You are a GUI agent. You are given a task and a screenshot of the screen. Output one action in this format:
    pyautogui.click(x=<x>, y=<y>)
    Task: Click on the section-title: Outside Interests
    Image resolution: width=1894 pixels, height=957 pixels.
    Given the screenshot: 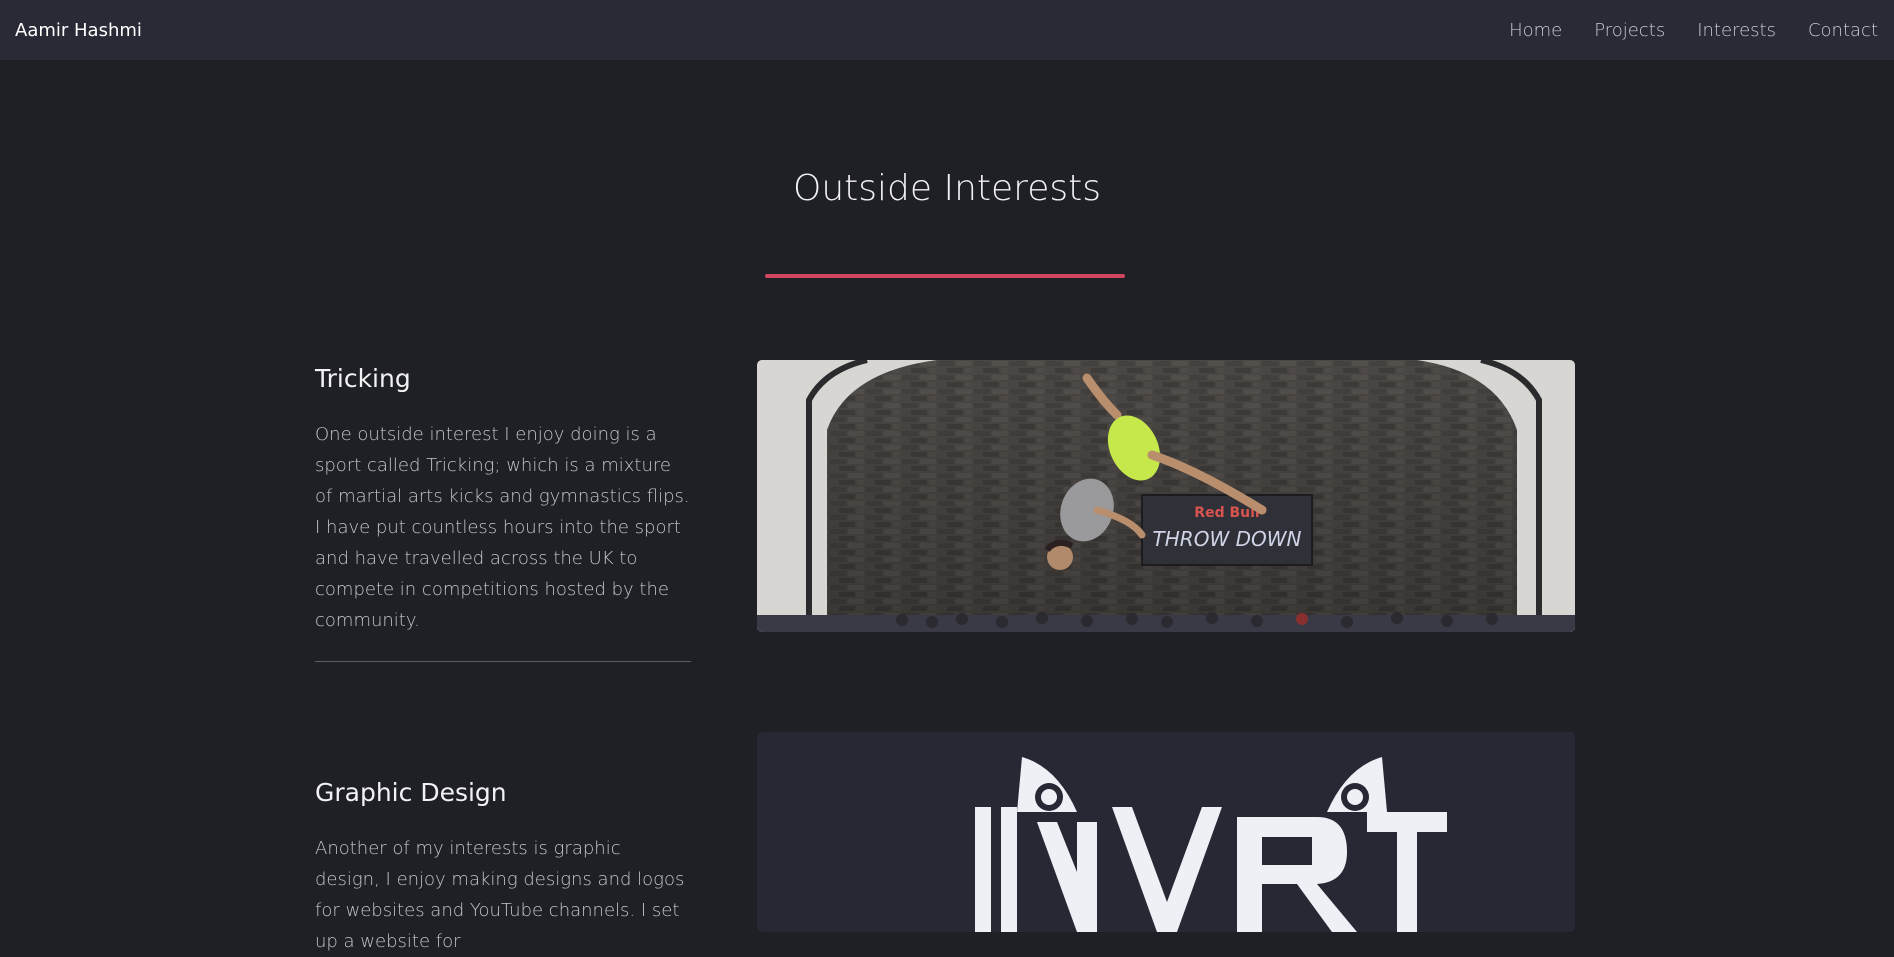 What is the action you would take?
    pyautogui.click(x=947, y=188)
    